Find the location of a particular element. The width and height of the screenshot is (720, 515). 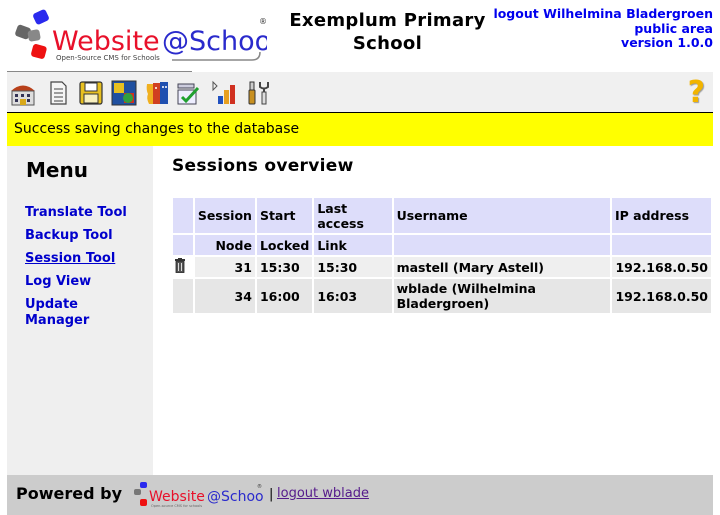

svg-text: Open-source CMS for schools is located at coordinates (176, 506).